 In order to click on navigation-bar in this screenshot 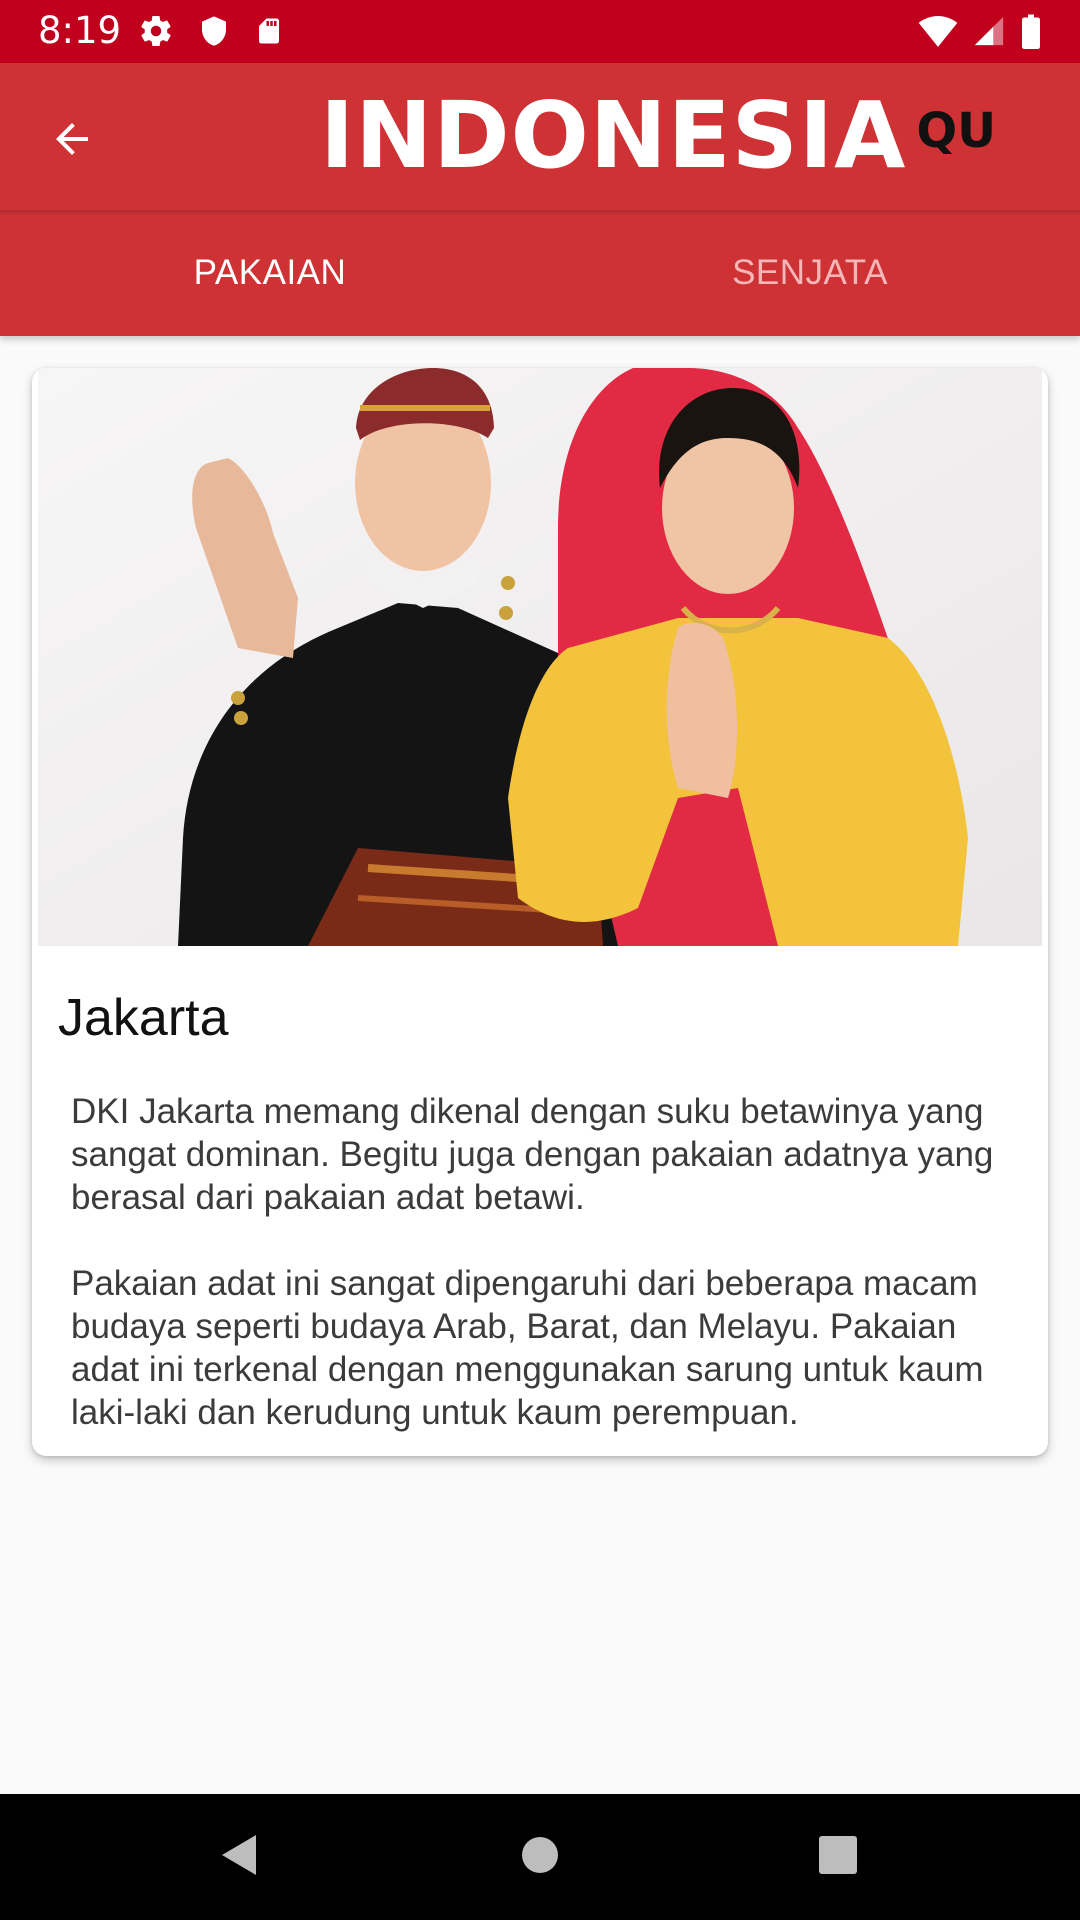, I will do `click(540, 1857)`.